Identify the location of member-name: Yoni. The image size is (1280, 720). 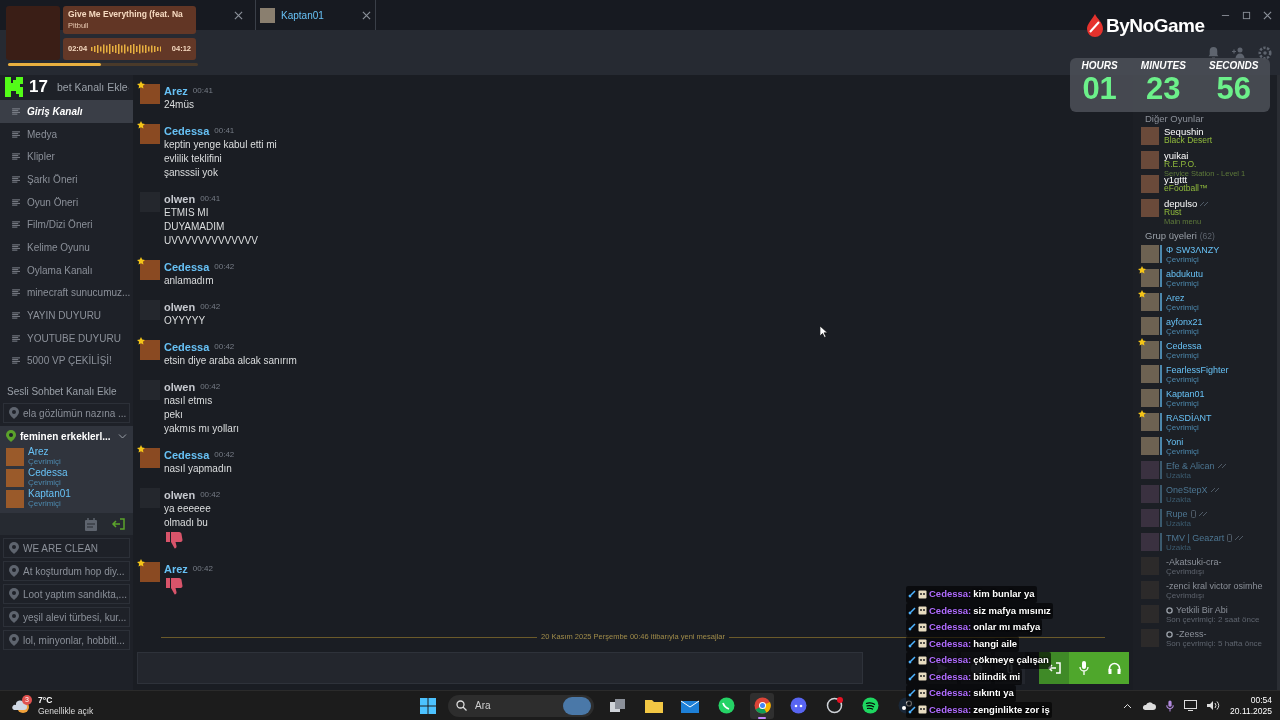
(1175, 442).